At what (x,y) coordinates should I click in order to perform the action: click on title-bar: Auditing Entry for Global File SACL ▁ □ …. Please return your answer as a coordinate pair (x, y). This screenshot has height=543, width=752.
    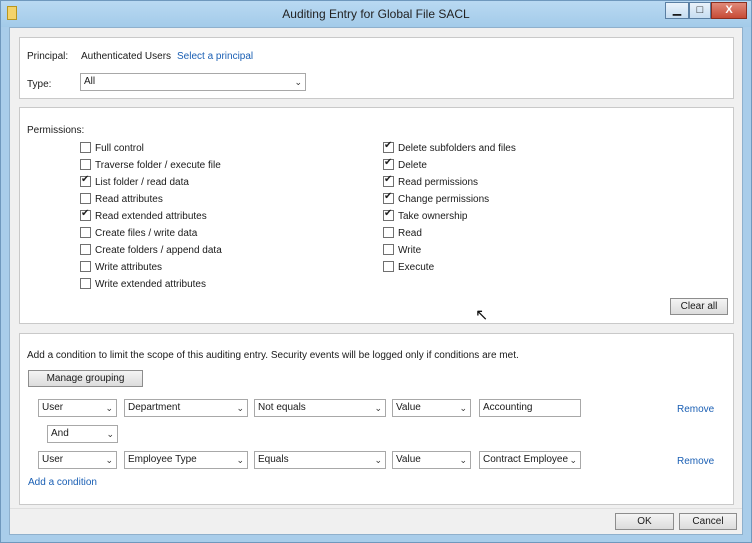
    Looking at the image, I should click on (376, 14).